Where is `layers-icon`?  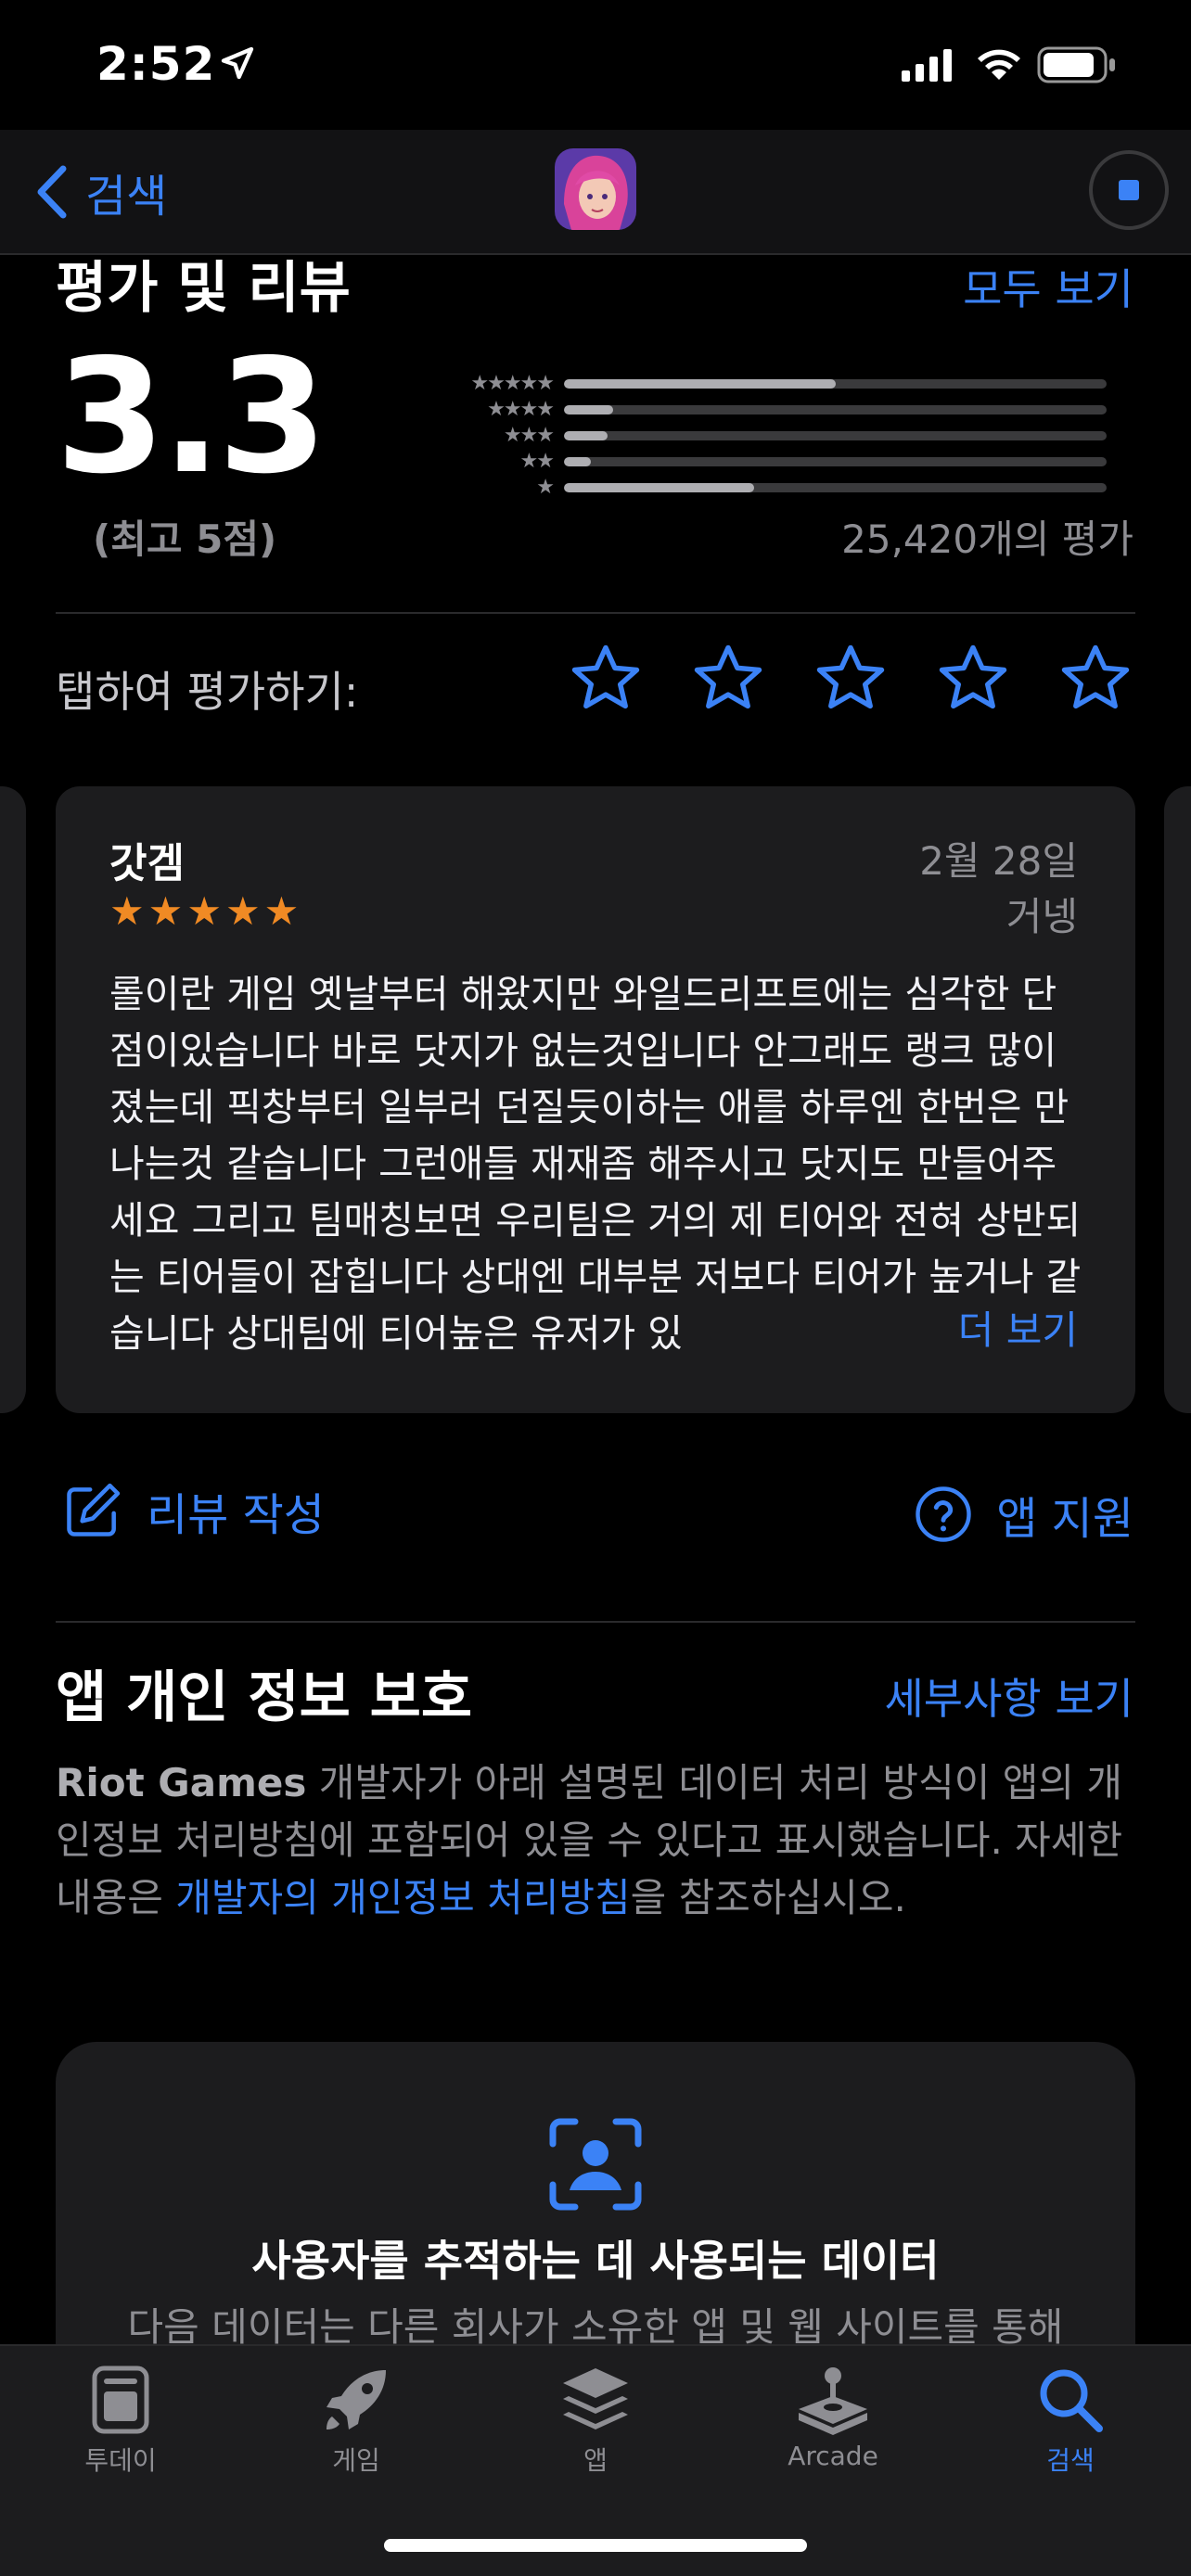 layers-icon is located at coordinates (595, 2400).